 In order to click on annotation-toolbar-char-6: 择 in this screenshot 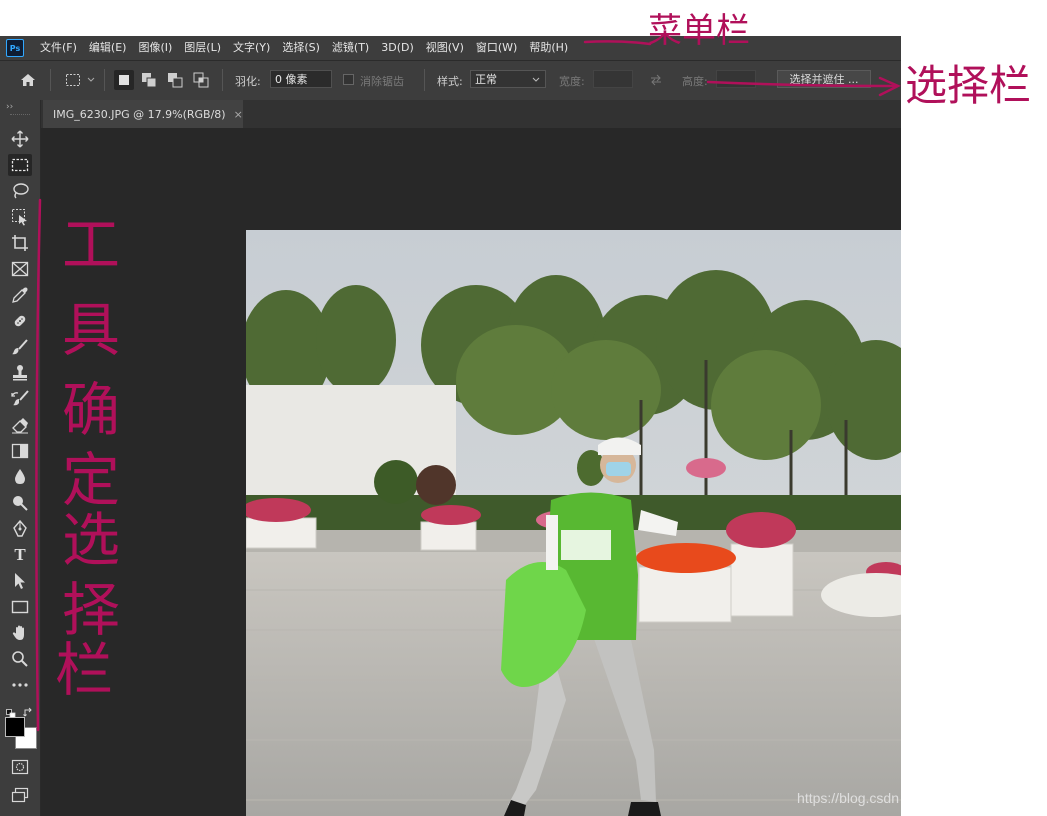, I will do `click(91, 610)`.